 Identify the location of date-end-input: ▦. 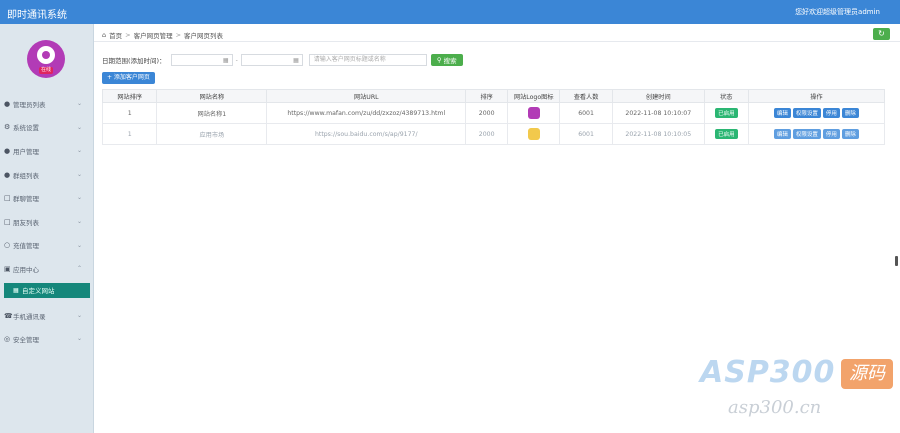
(271, 60).